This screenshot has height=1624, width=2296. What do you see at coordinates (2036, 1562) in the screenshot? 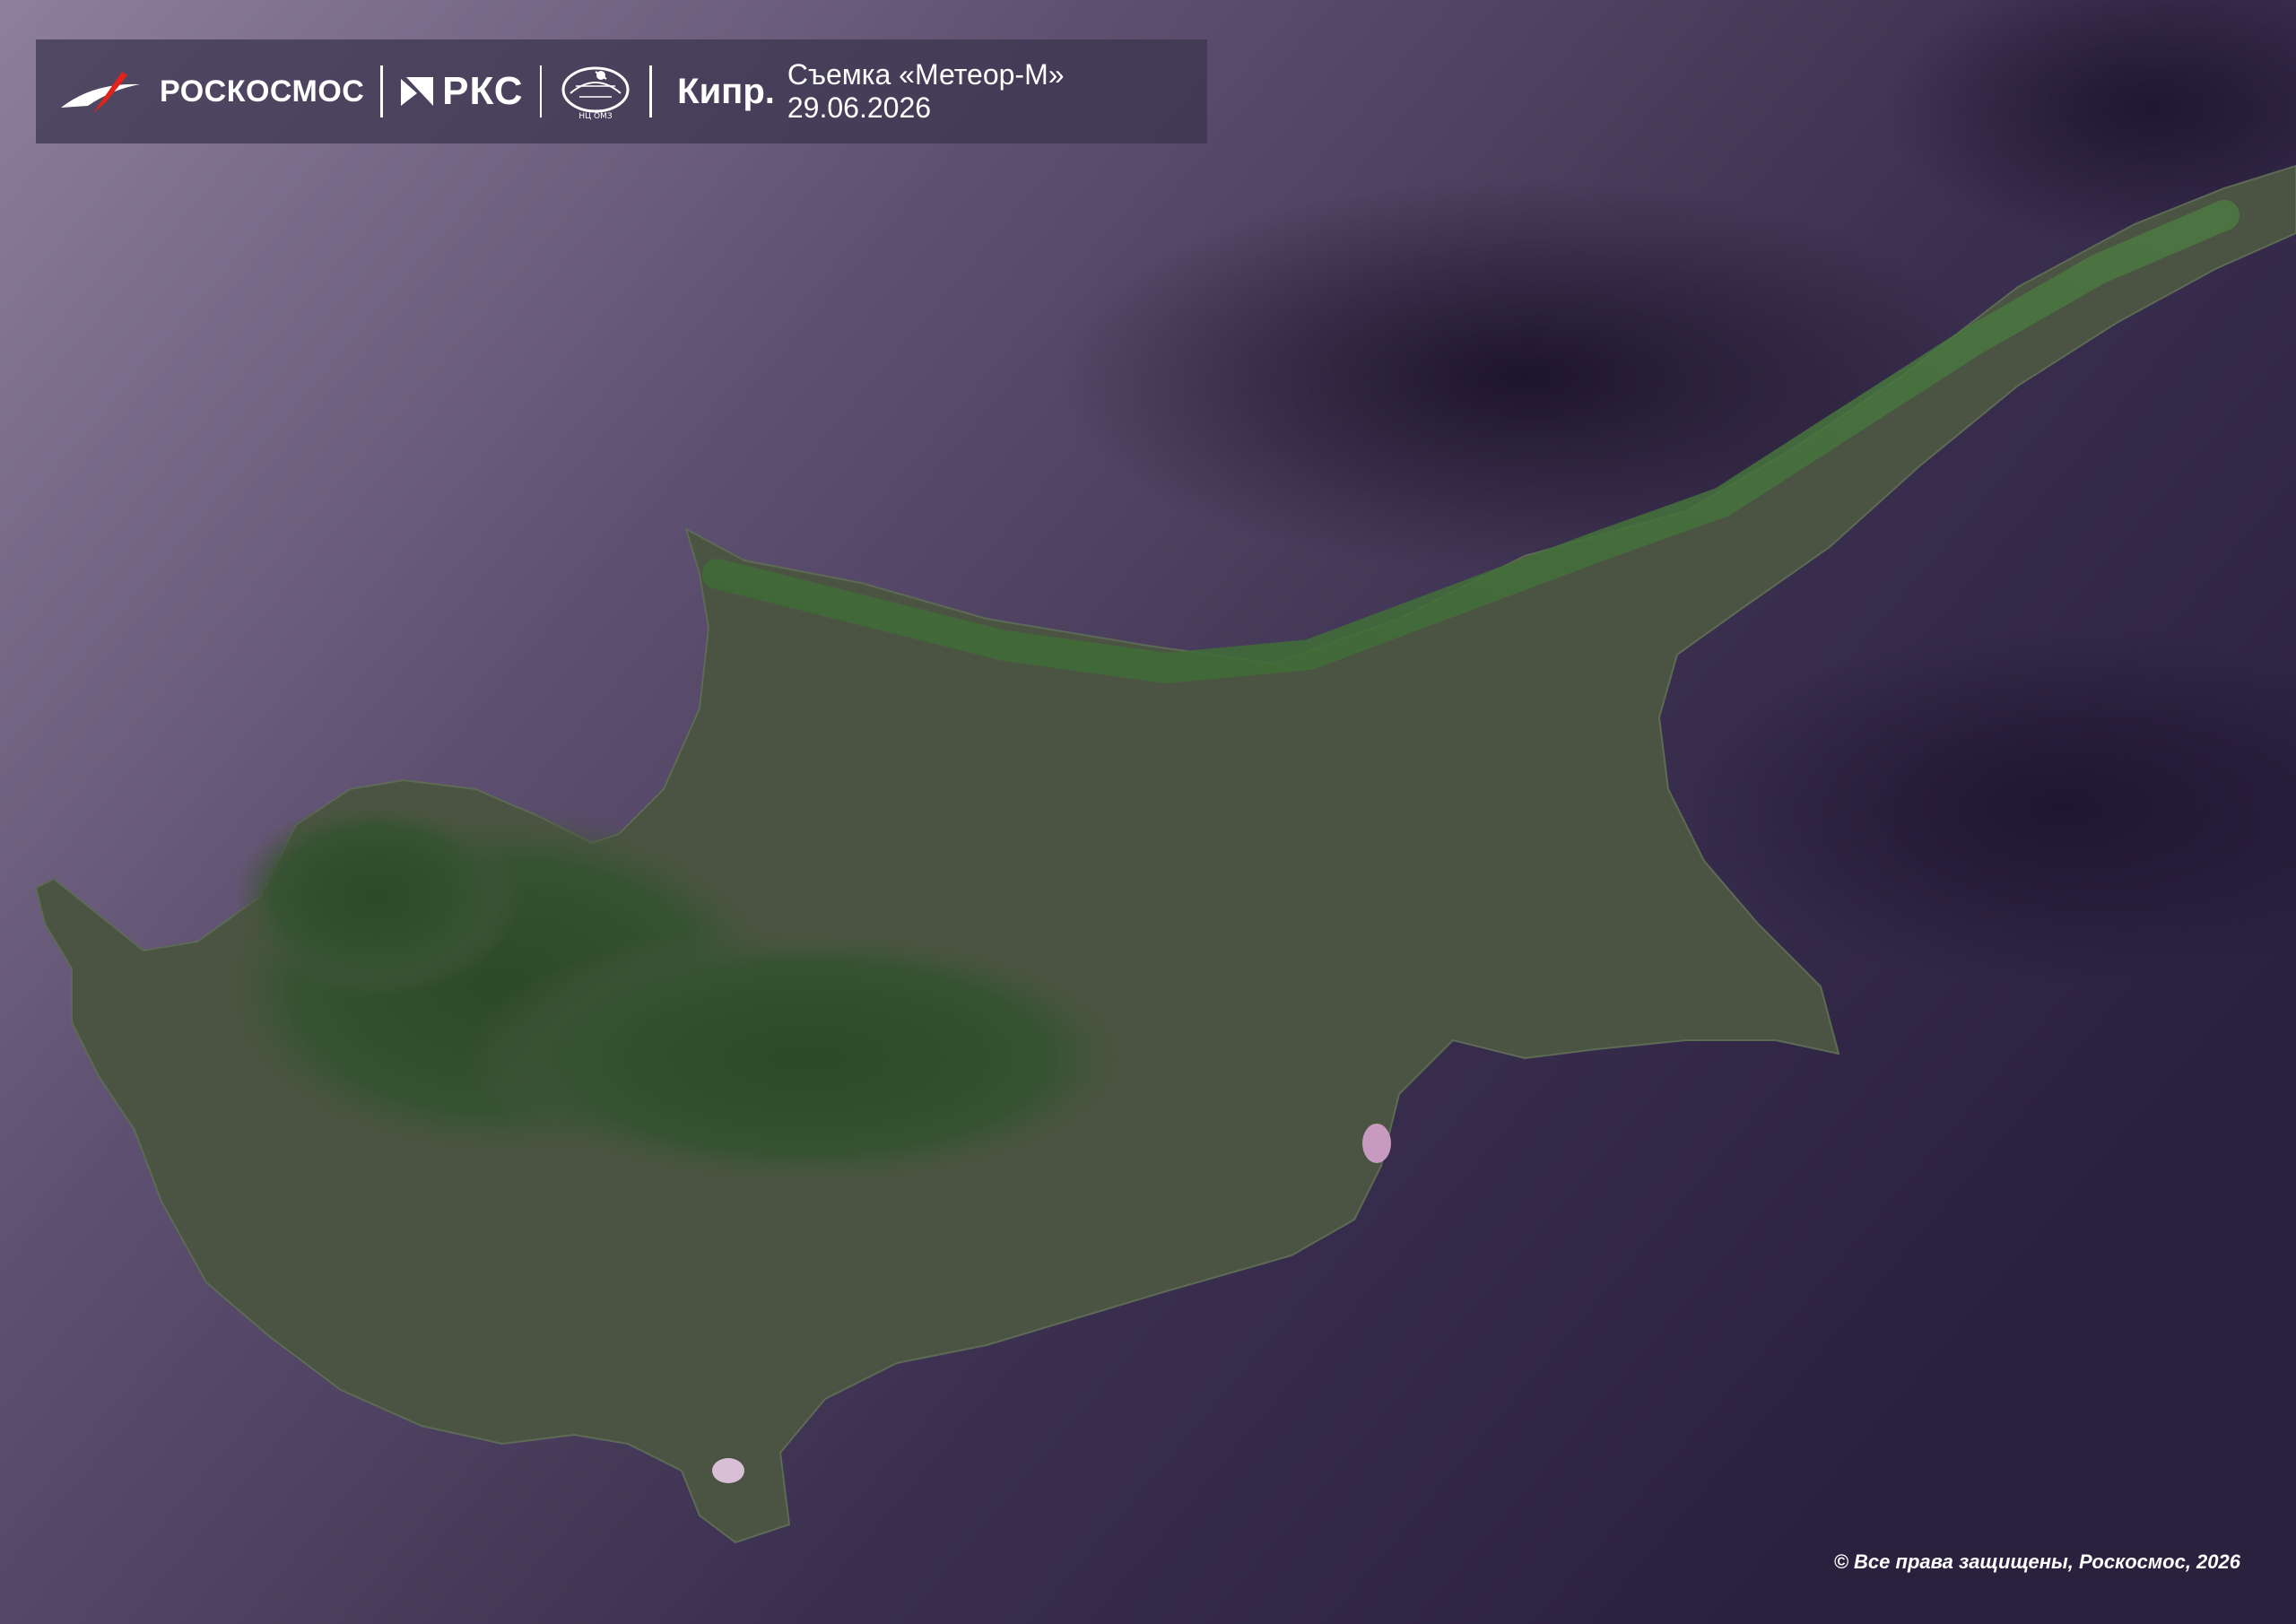
I see `copyright-notice: © Все права защищены, Роскосмос, 2026` at bounding box center [2036, 1562].